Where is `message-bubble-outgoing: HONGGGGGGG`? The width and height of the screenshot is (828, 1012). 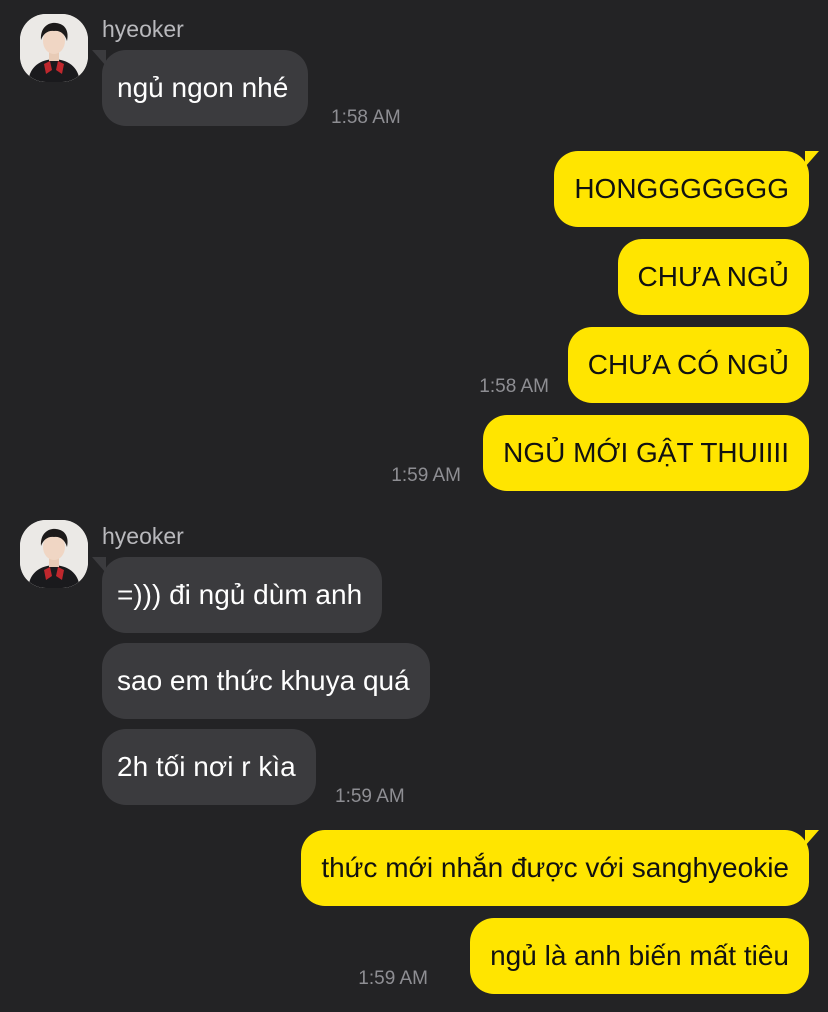 message-bubble-outgoing: HONGGGGGGG is located at coordinates (686, 189).